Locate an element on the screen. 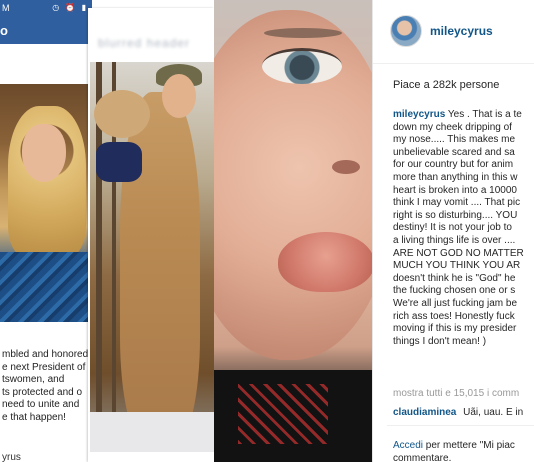 This screenshot has width=534, height=462. blurred-header: blurred header is located at coordinates (144, 43).